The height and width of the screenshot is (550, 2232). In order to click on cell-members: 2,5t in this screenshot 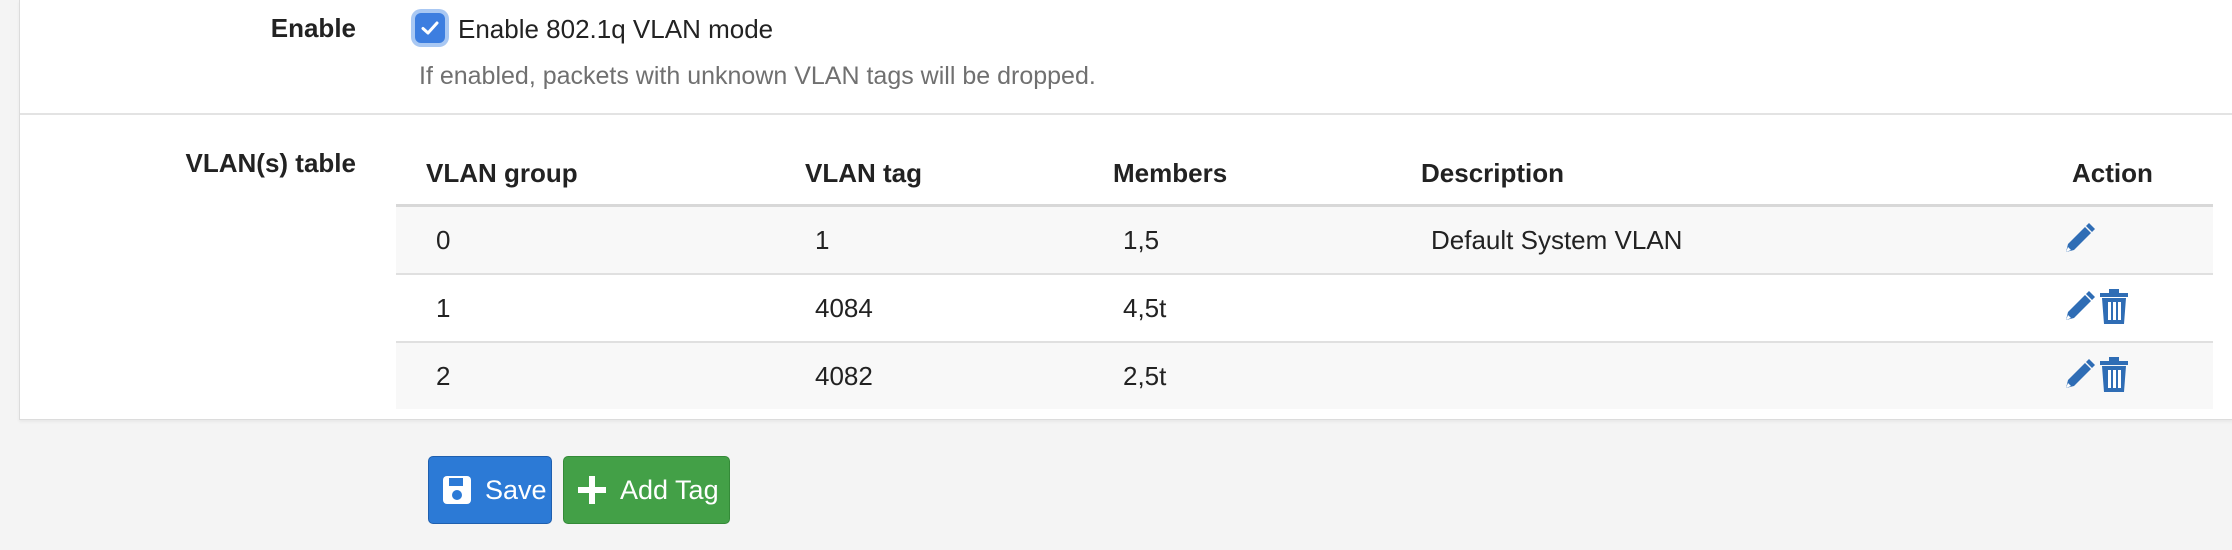, I will do `click(1145, 376)`.